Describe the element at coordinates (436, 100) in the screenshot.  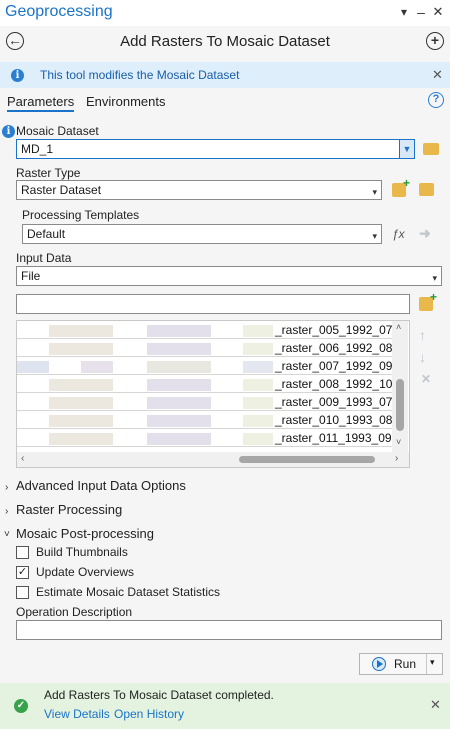
I see `help-icon: ?` at that location.